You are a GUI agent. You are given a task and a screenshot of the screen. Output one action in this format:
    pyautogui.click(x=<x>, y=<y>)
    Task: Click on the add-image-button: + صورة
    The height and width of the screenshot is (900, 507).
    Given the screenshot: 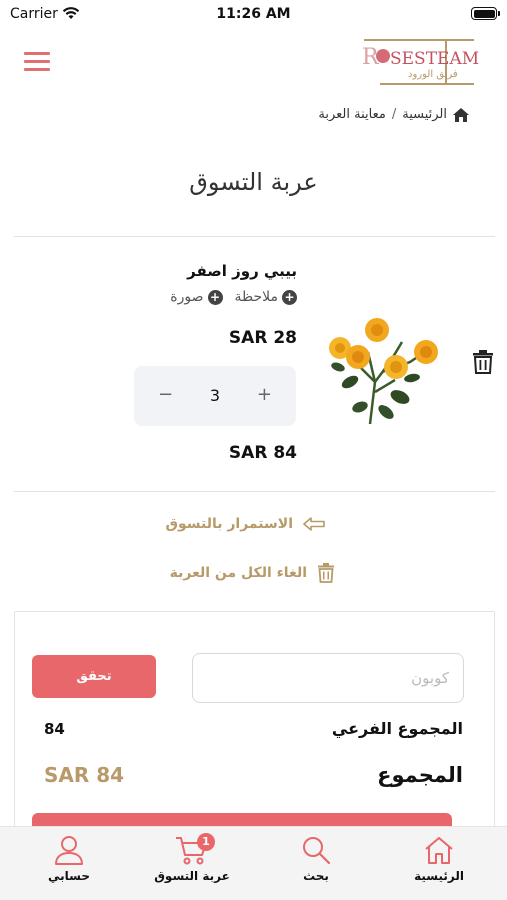 What is the action you would take?
    pyautogui.click(x=196, y=297)
    